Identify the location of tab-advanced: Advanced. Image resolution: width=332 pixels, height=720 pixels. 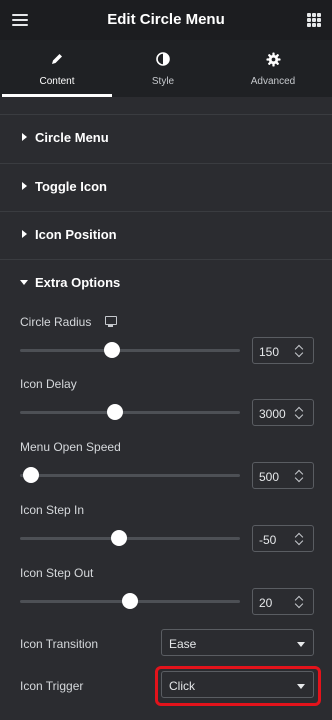
(273, 68).